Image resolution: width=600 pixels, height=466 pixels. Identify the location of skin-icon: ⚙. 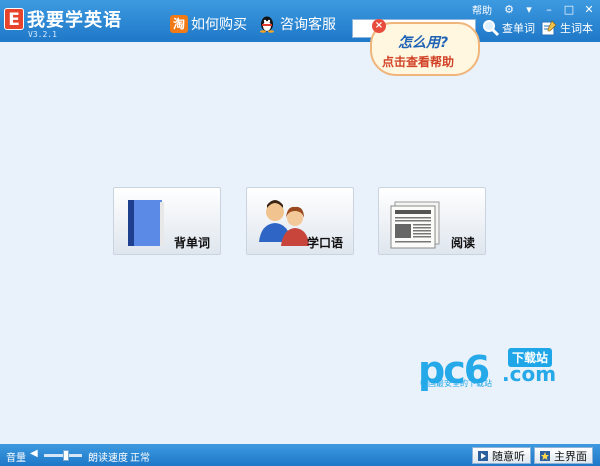
(509, 9).